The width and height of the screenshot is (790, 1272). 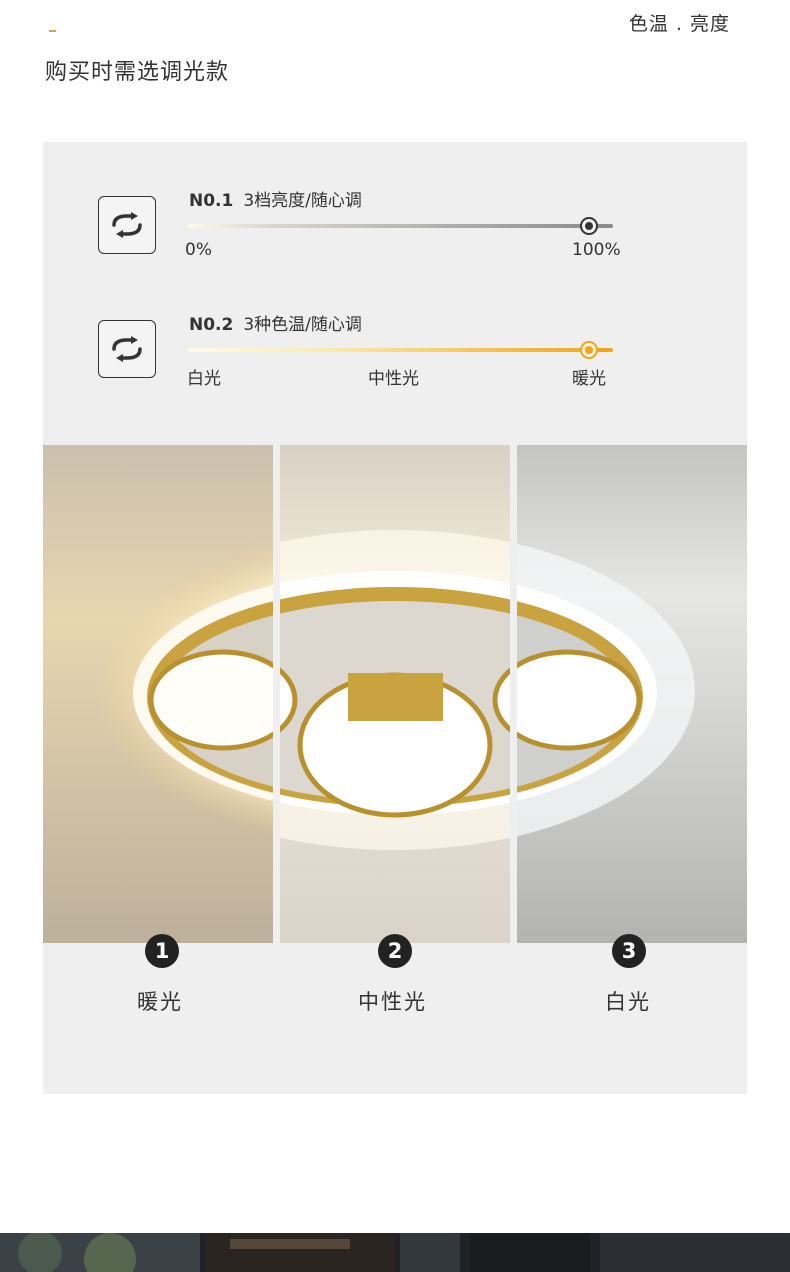 I want to click on color-temp-heading: N0.2 3种色温/随心调, so click(x=275, y=322).